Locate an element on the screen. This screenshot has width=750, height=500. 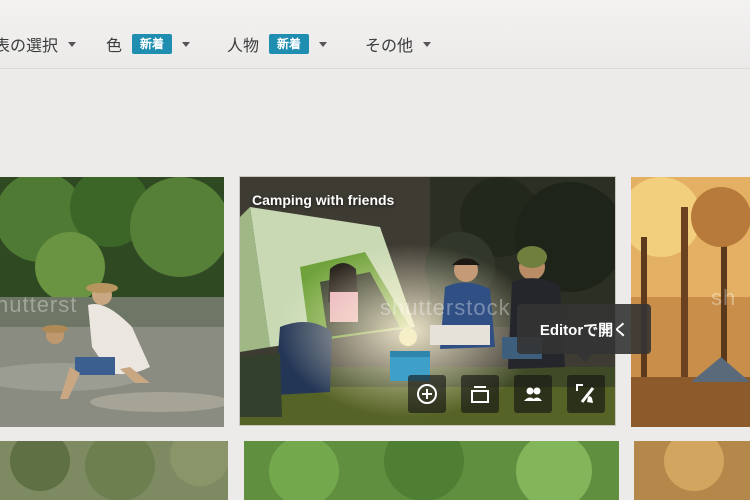
watermark: hutterst is located at coordinates (39, 304).